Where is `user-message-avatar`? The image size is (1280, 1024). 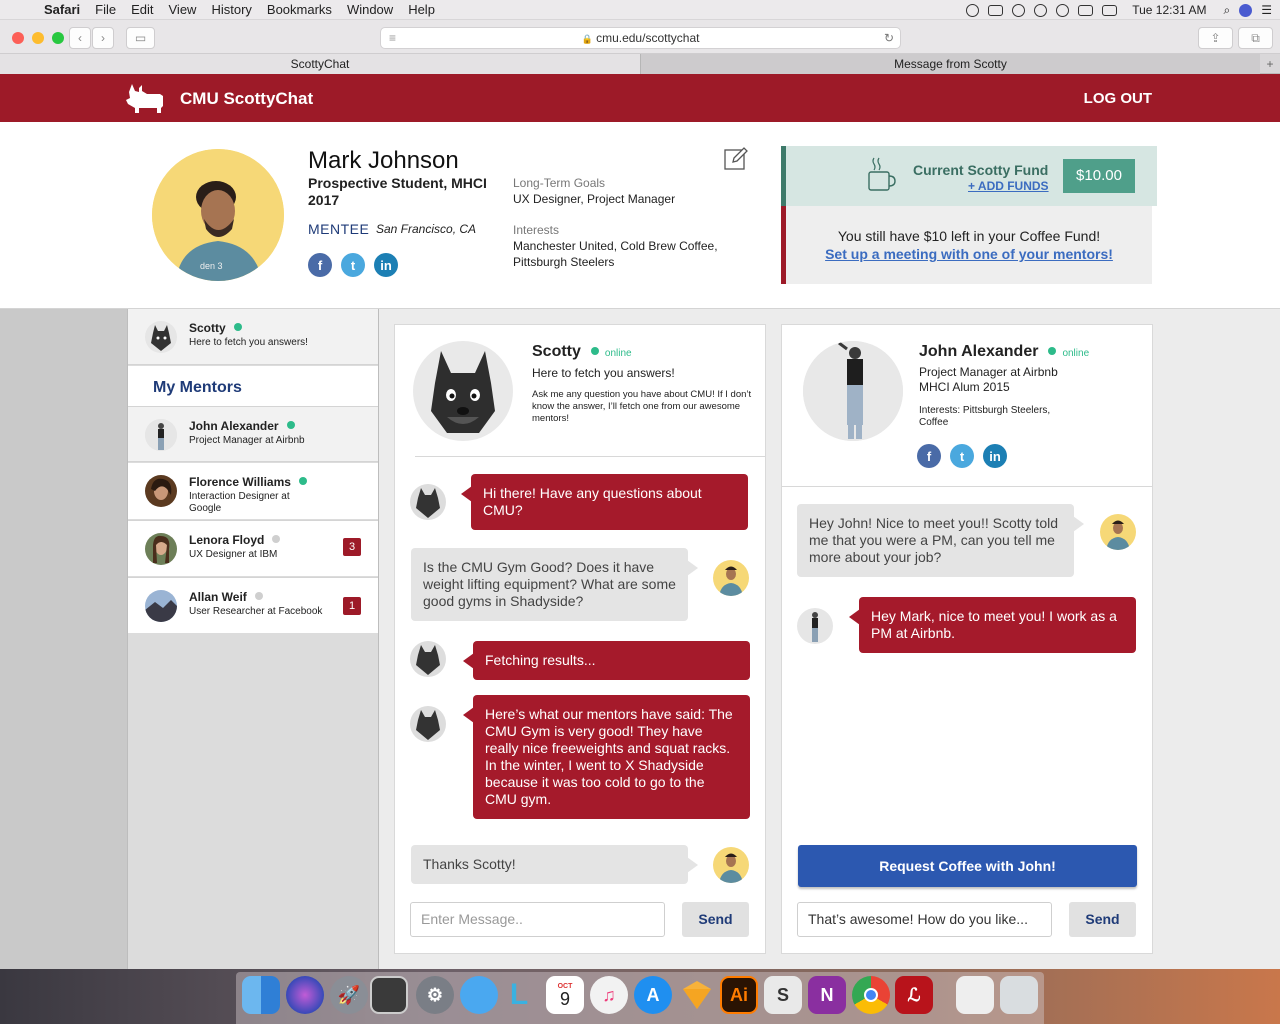 user-message-avatar is located at coordinates (731, 578).